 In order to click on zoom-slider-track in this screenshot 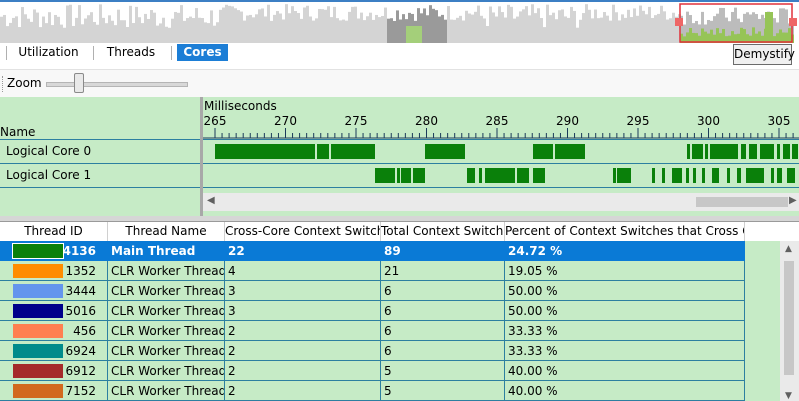, I will do `click(117, 84)`.